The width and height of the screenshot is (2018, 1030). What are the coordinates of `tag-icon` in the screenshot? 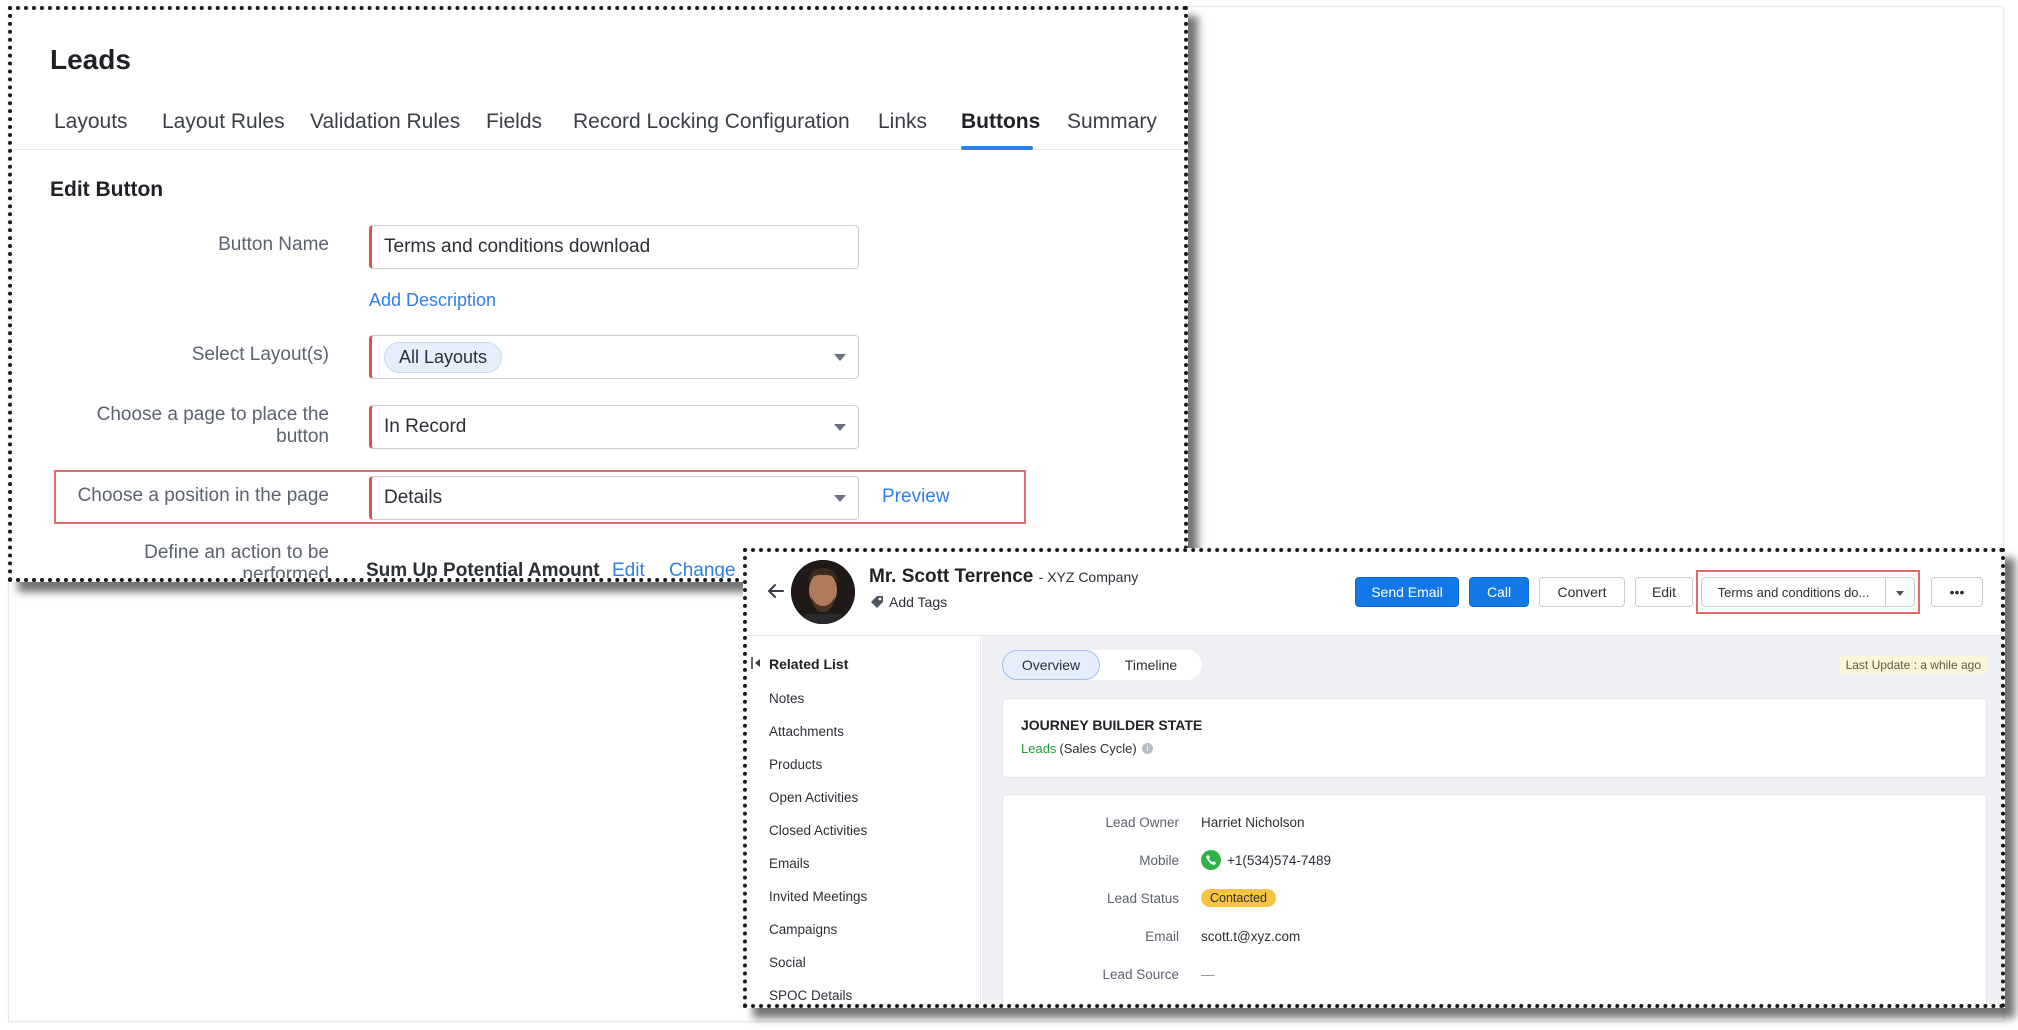 It's located at (877, 602).